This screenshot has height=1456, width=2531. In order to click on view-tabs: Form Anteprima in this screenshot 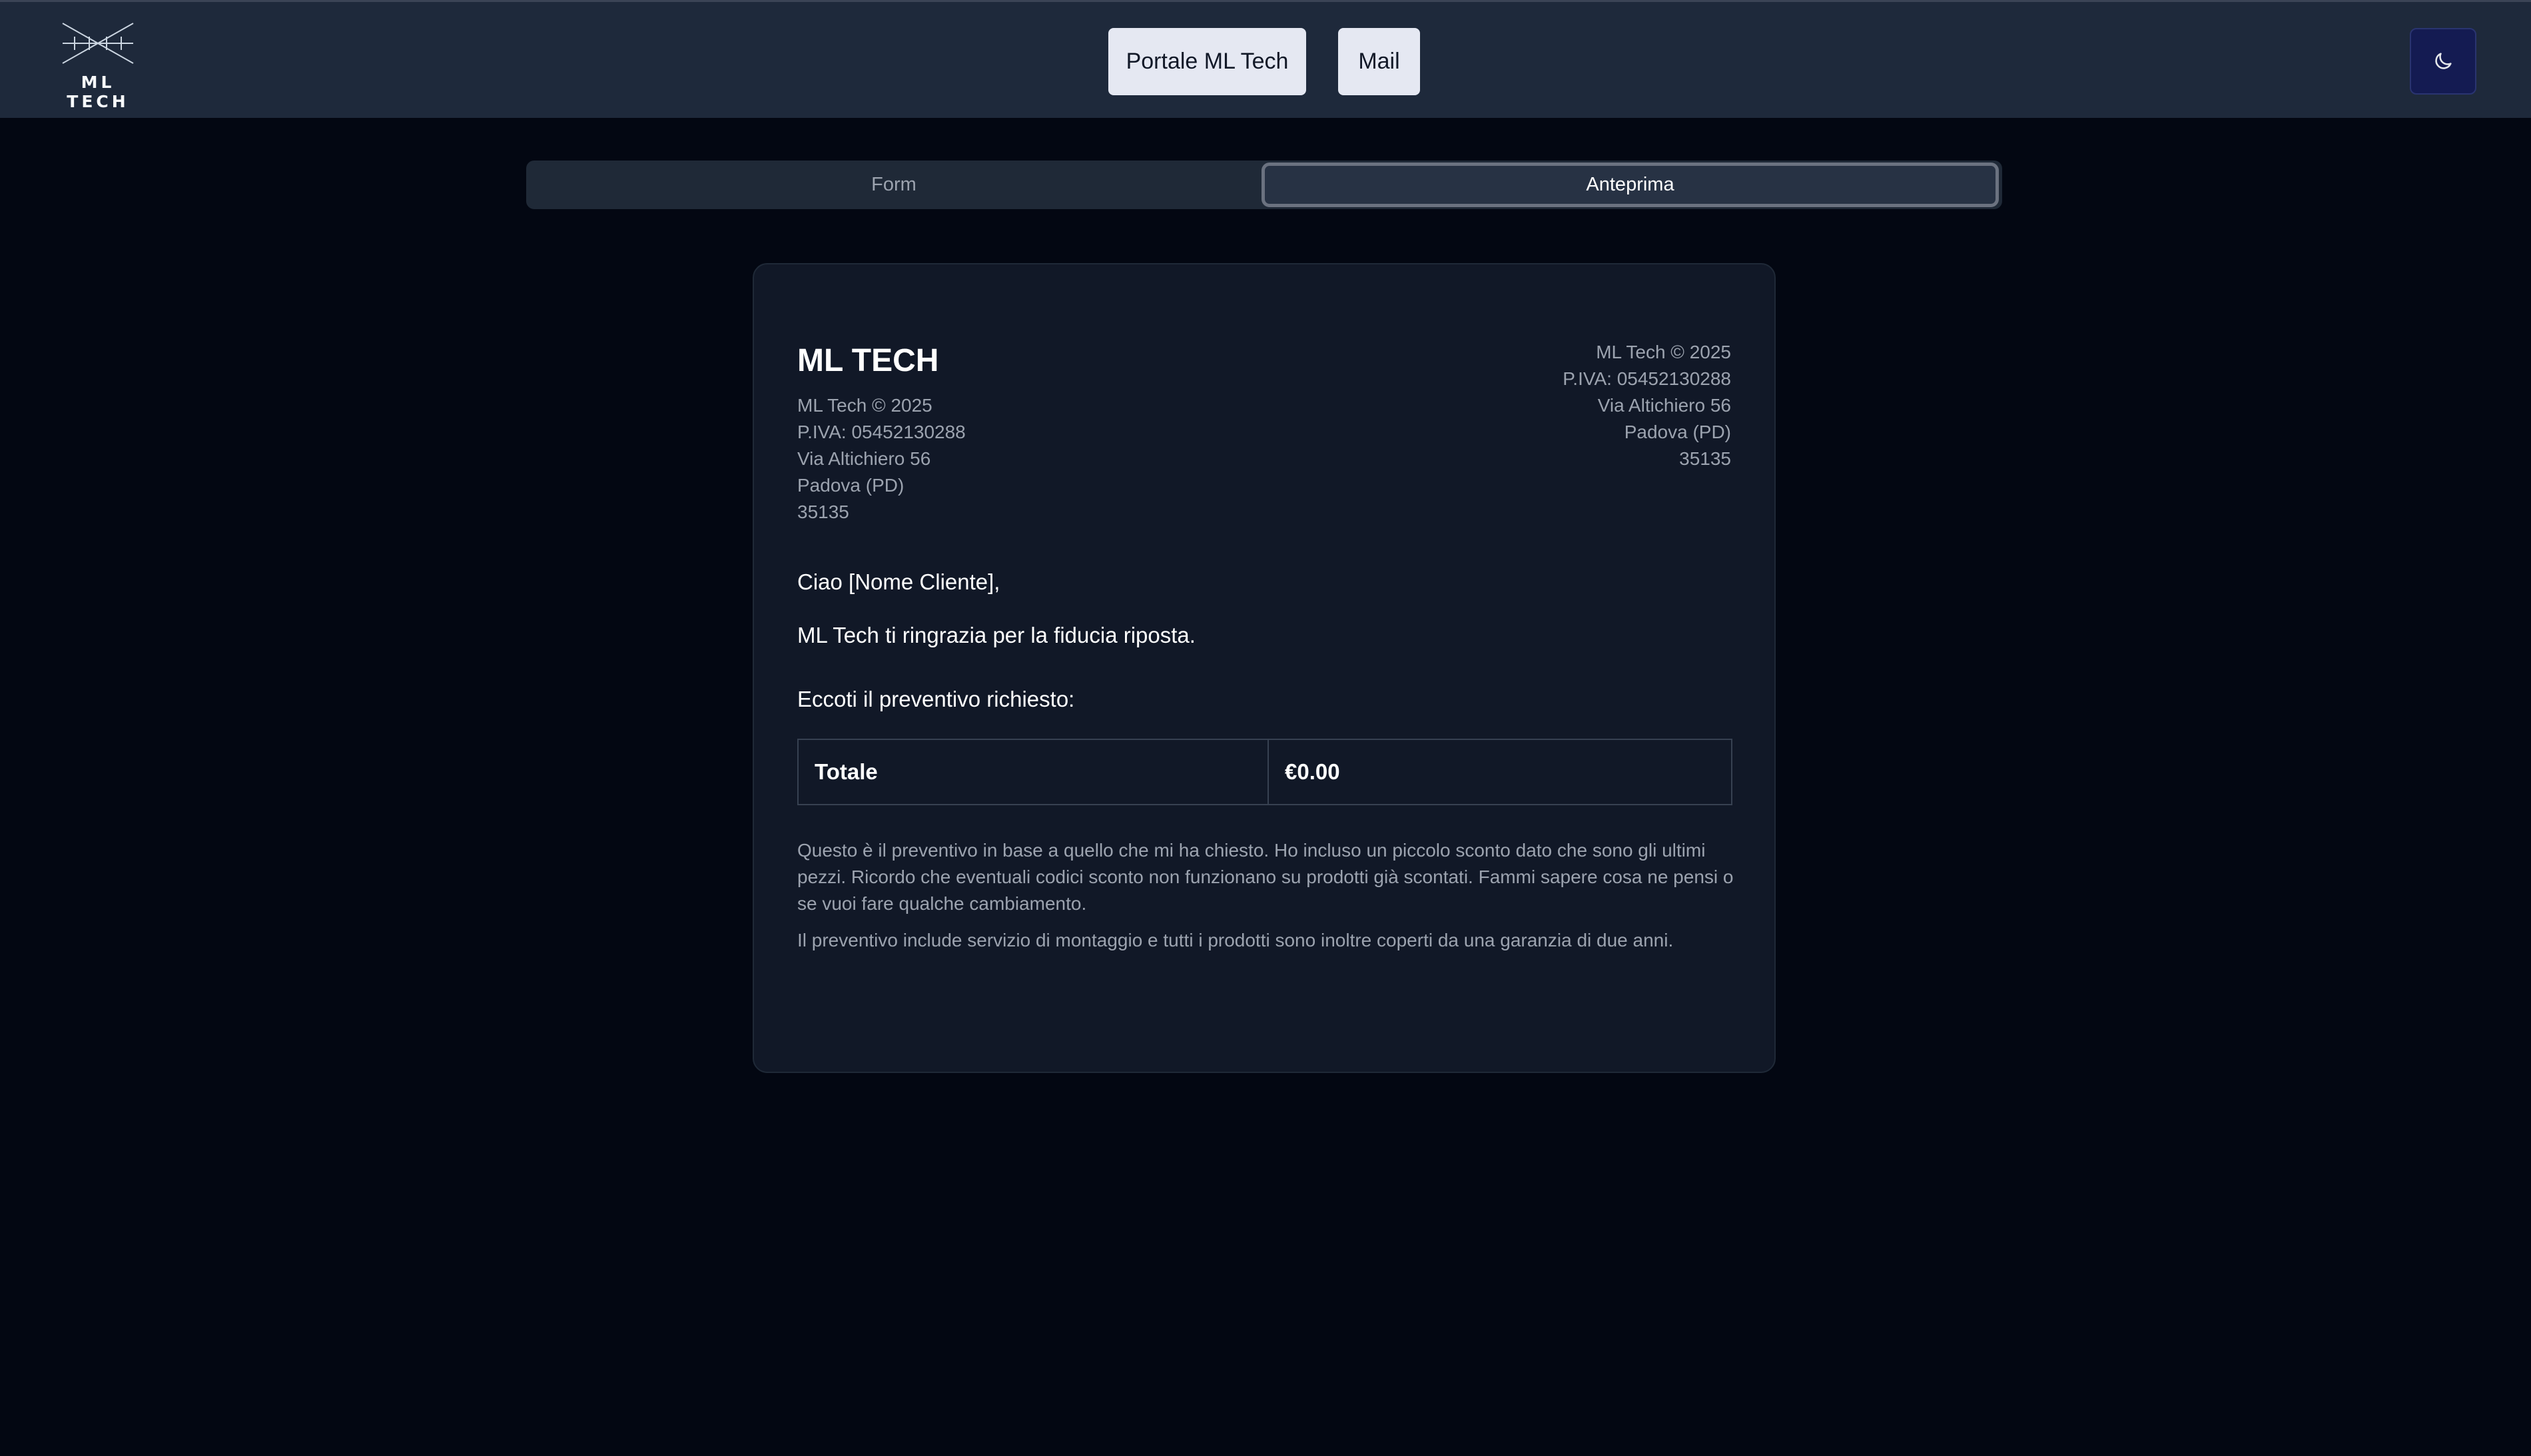, I will do `click(1264, 185)`.